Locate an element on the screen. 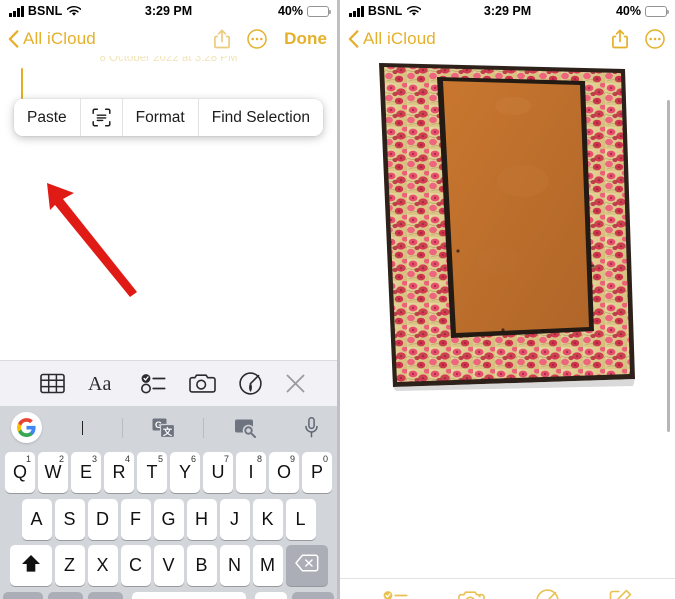  key-t: T5 is located at coordinates (152, 472).